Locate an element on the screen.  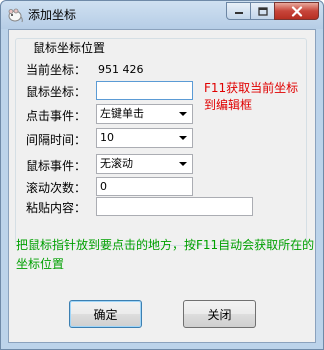
paste-content-input is located at coordinates (174, 206).